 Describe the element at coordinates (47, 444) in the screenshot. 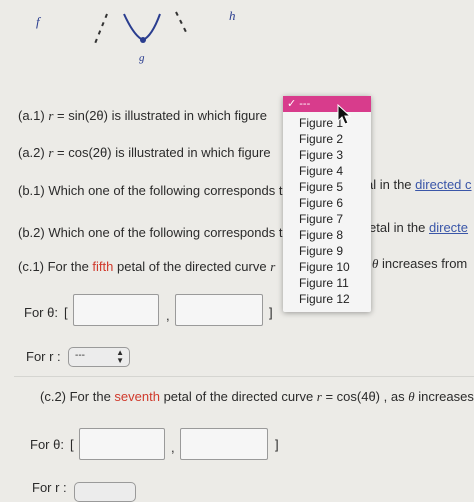

I see `c2-for-theta-label: For θ:` at that location.